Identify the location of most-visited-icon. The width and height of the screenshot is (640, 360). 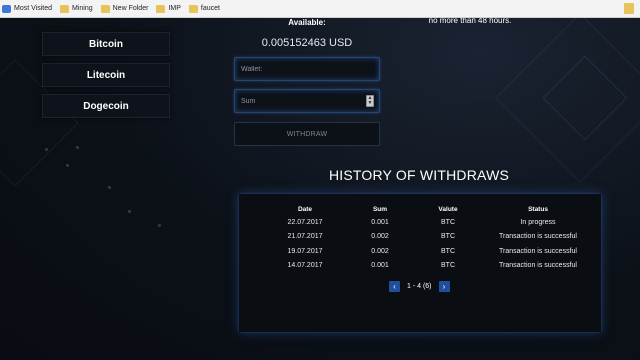
(6, 8).